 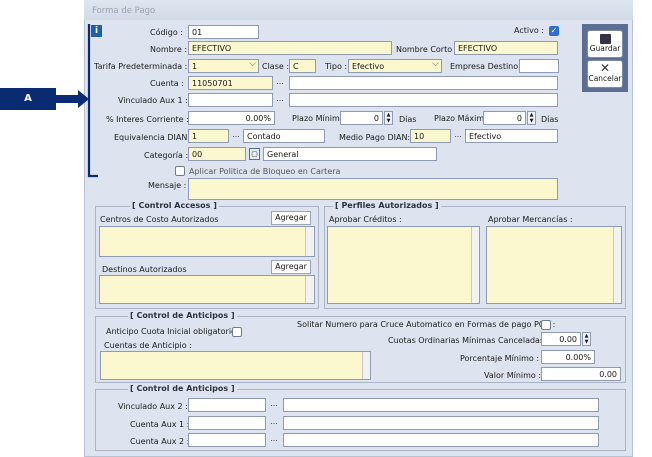 I want to click on perfiles-title: [ Perfiles Autorizados ], so click(x=387, y=205).